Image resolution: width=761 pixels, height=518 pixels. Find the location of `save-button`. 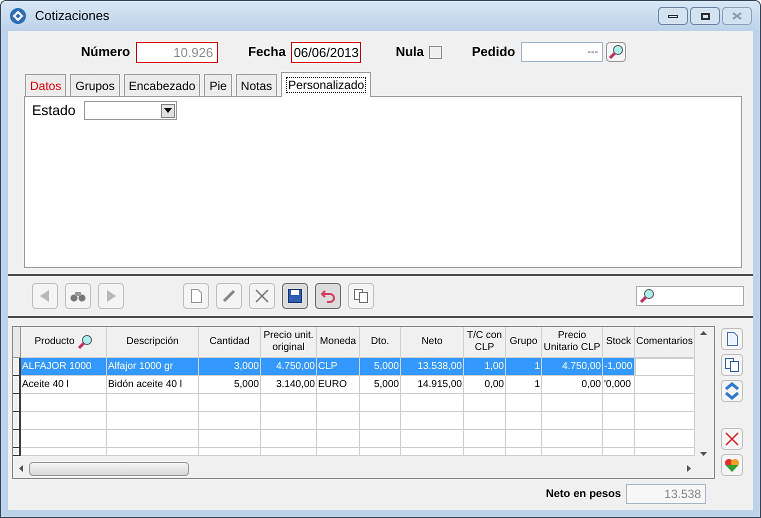

save-button is located at coordinates (295, 296).